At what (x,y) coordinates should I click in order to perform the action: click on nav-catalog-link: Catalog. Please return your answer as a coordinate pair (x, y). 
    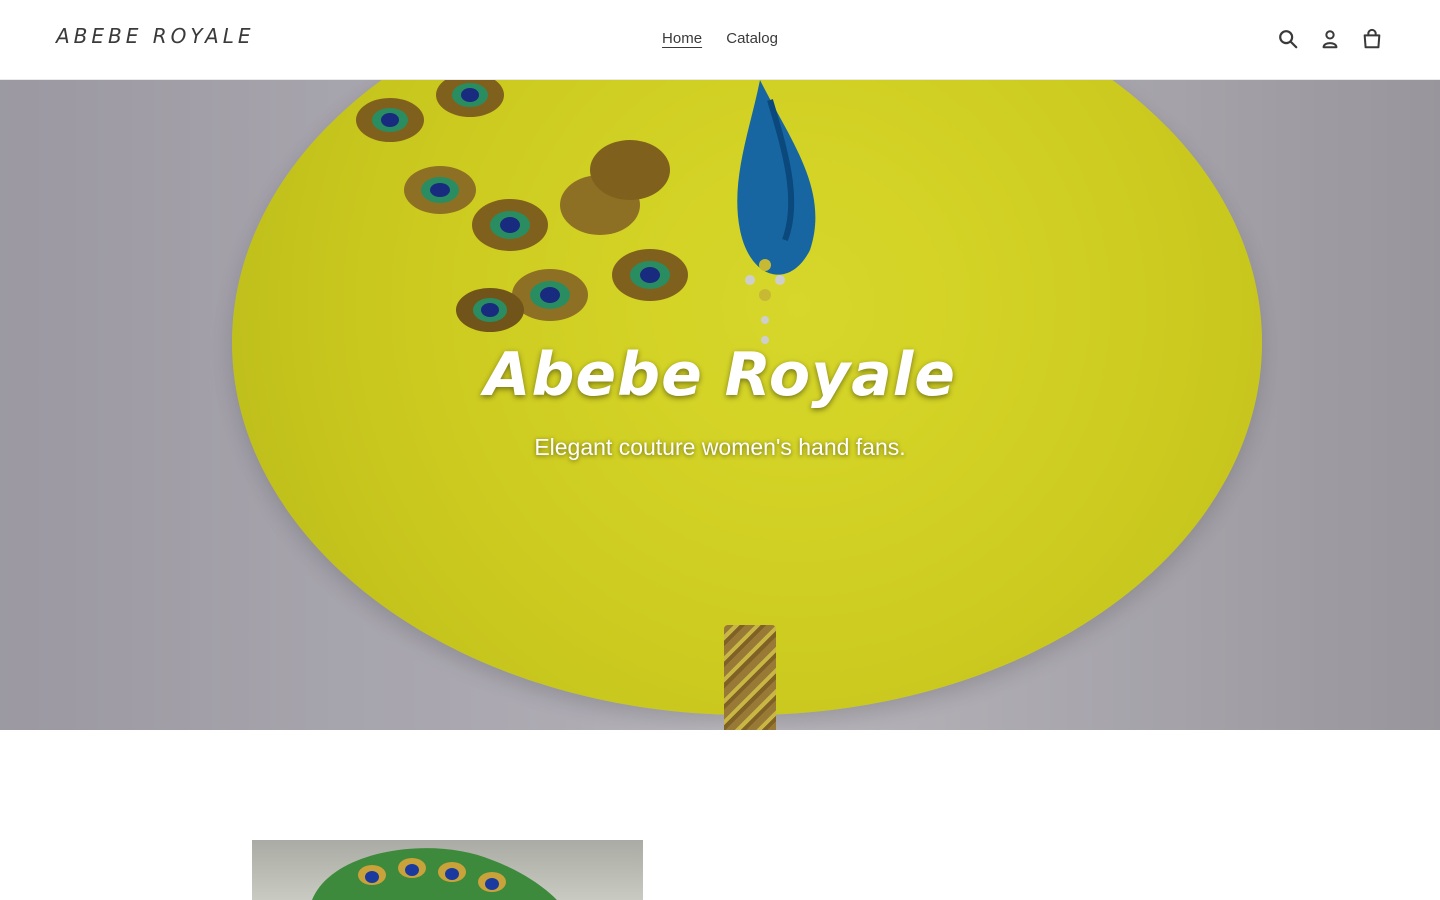
    Looking at the image, I should click on (752, 38).